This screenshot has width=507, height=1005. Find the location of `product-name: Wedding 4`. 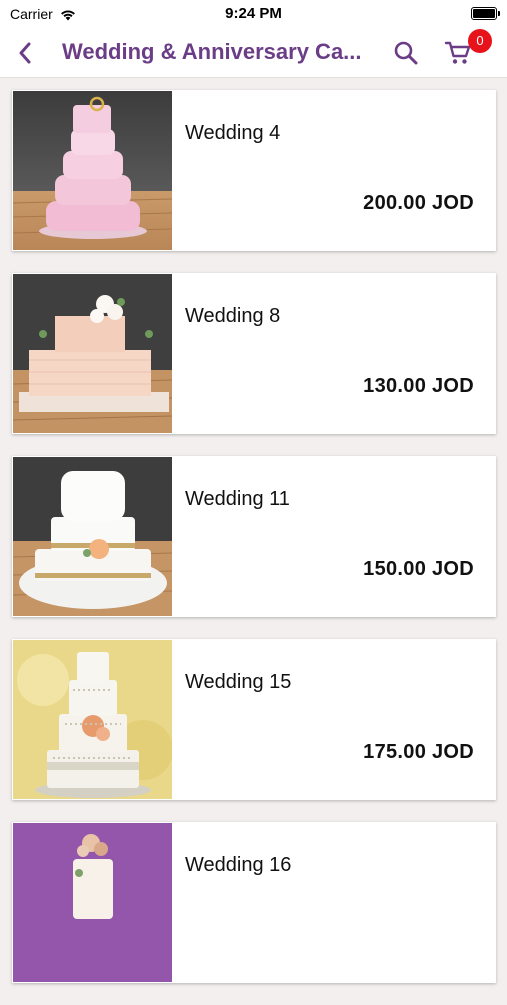

product-name: Wedding 4 is located at coordinates (233, 133).